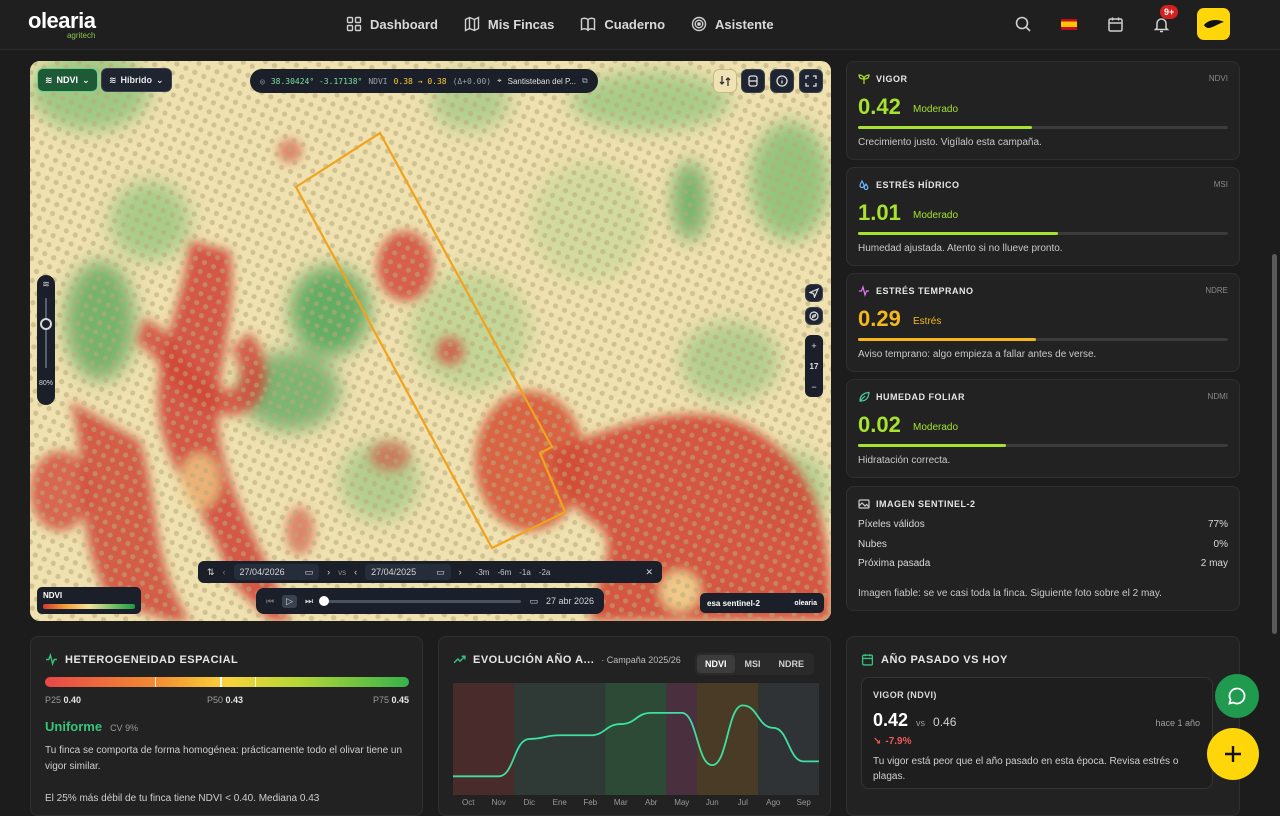  What do you see at coordinates (89, 595) in the screenshot?
I see `legend-title: NDVI` at bounding box center [89, 595].